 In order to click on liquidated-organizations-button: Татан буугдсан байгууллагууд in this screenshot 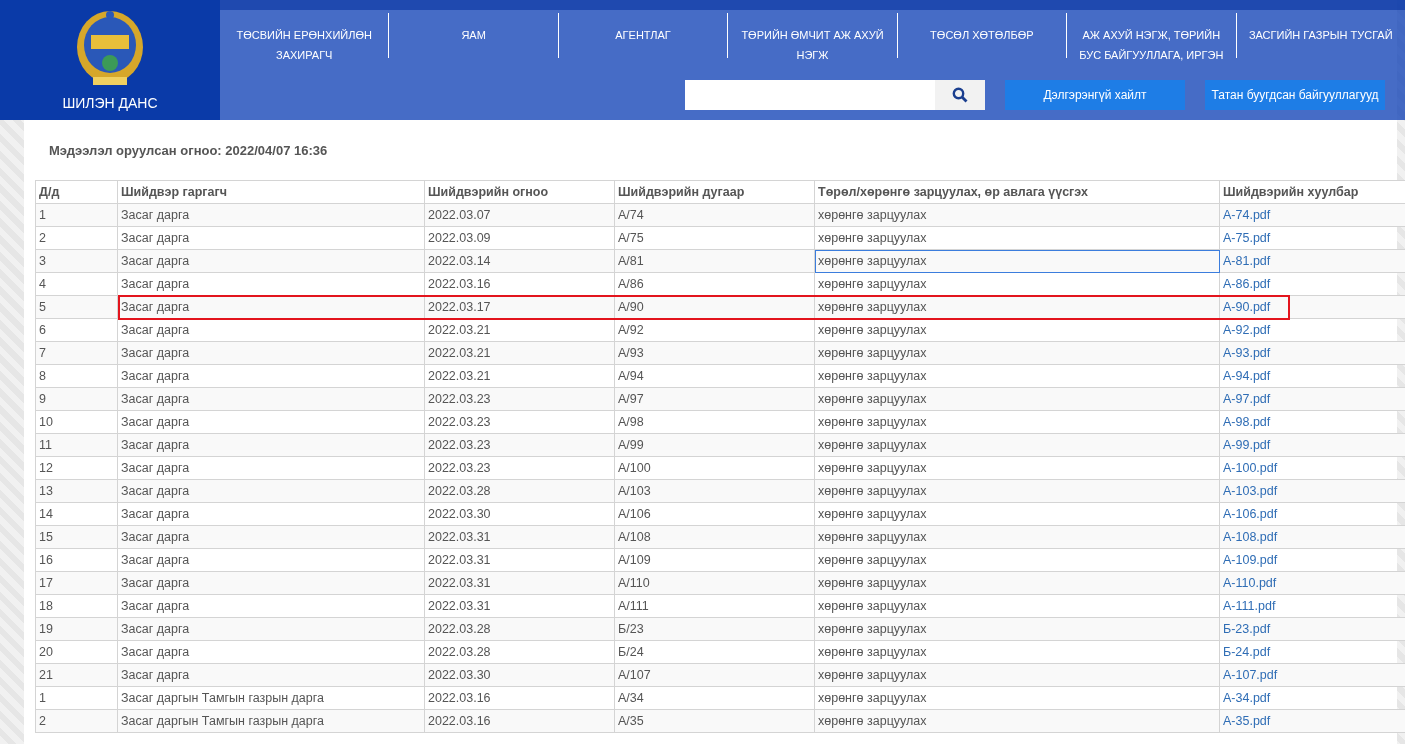, I will do `click(1295, 95)`.